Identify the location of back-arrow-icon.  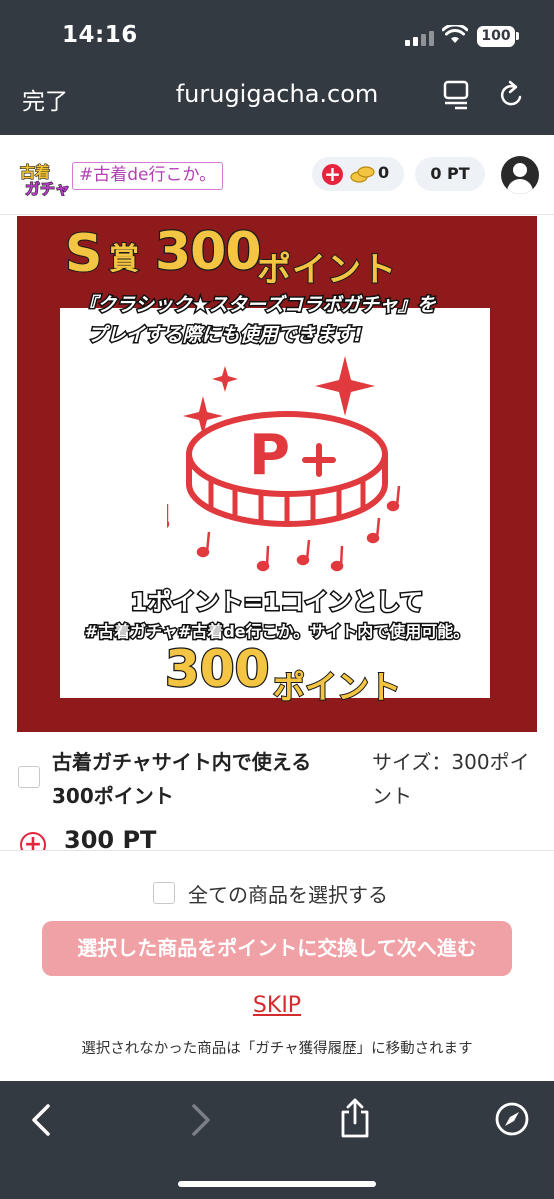
(41, 1120).